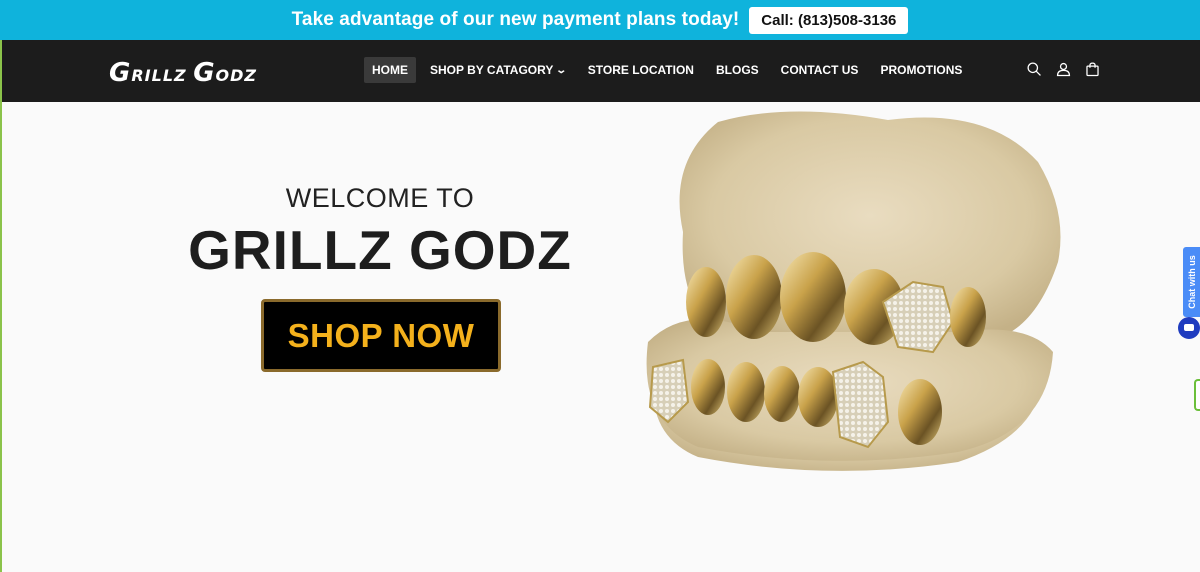  I want to click on logo-letter-g2: G, so click(204, 73).